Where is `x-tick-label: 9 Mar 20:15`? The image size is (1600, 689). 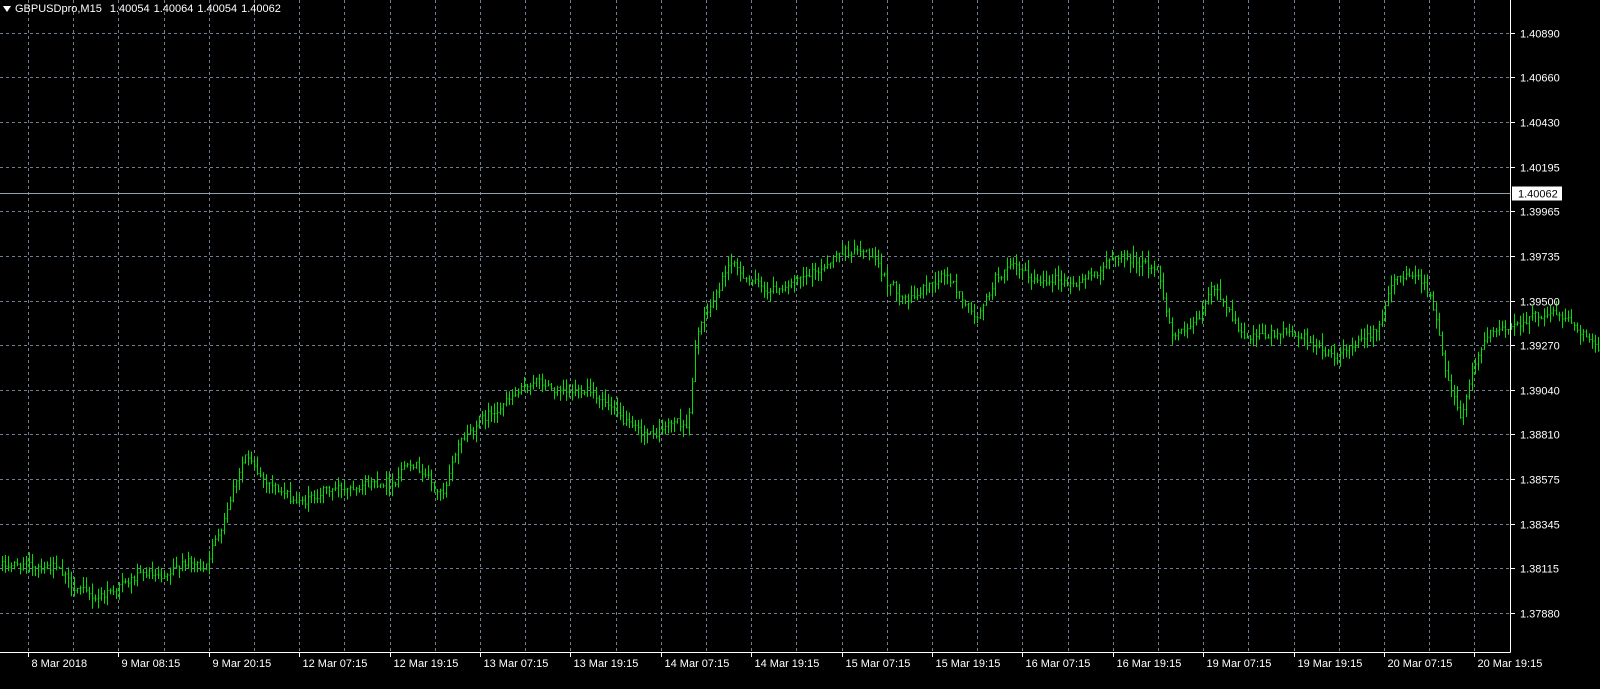
x-tick-label: 9 Mar 20:15 is located at coordinates (242, 664).